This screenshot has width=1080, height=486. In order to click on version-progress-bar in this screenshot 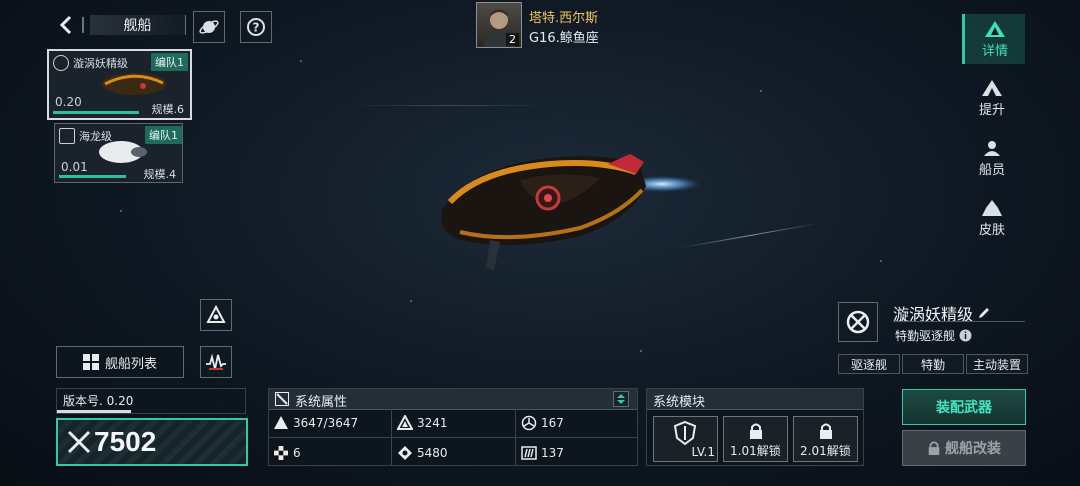, I will do `click(94, 411)`.